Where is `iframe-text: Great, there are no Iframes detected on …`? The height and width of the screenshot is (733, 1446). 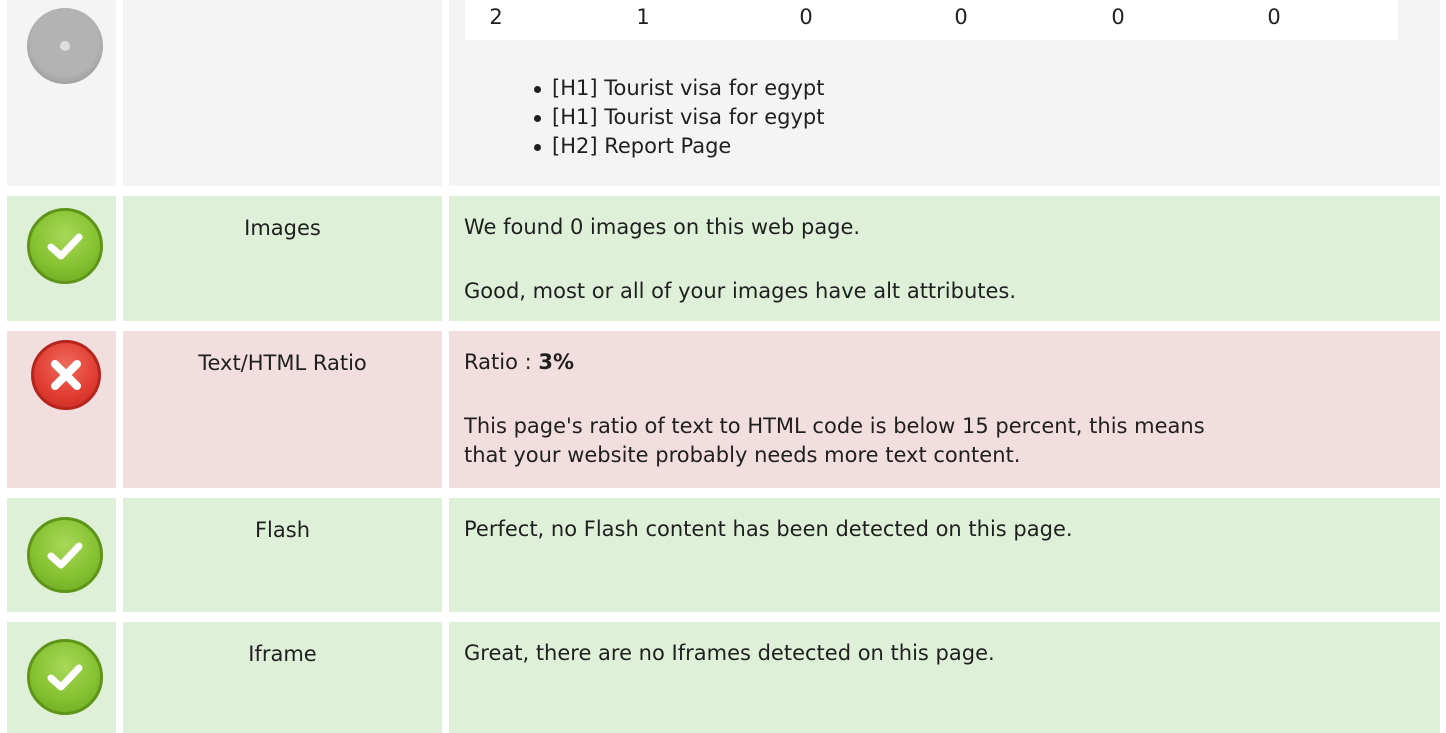
iframe-text: Great, there are no Iframes detected on … is located at coordinates (729, 653).